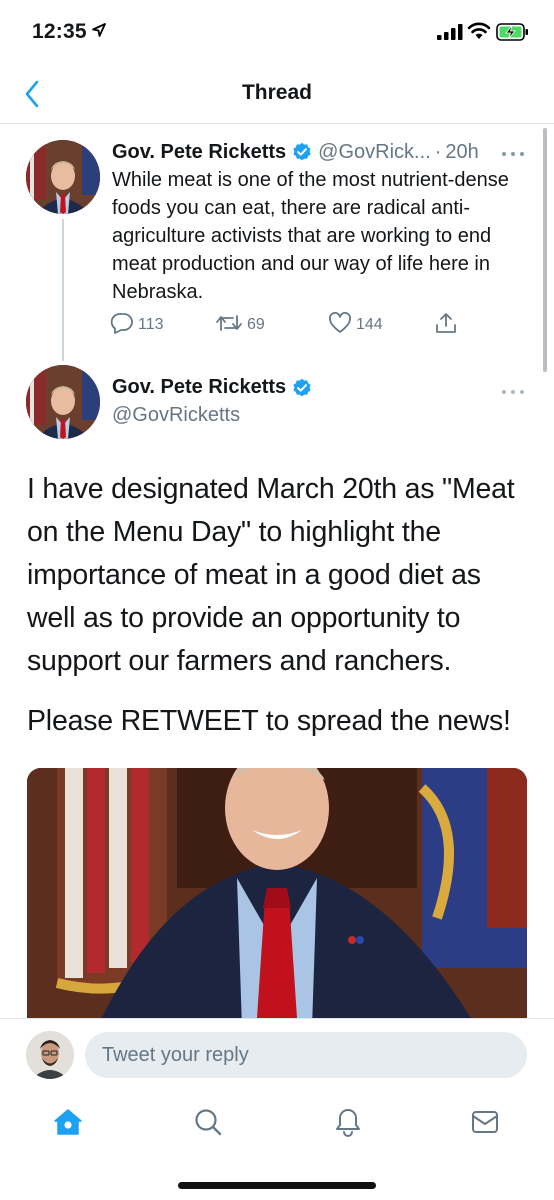 Image resolution: width=554 pixels, height=1200 pixels. I want to click on thread-connector-line, so click(63, 290).